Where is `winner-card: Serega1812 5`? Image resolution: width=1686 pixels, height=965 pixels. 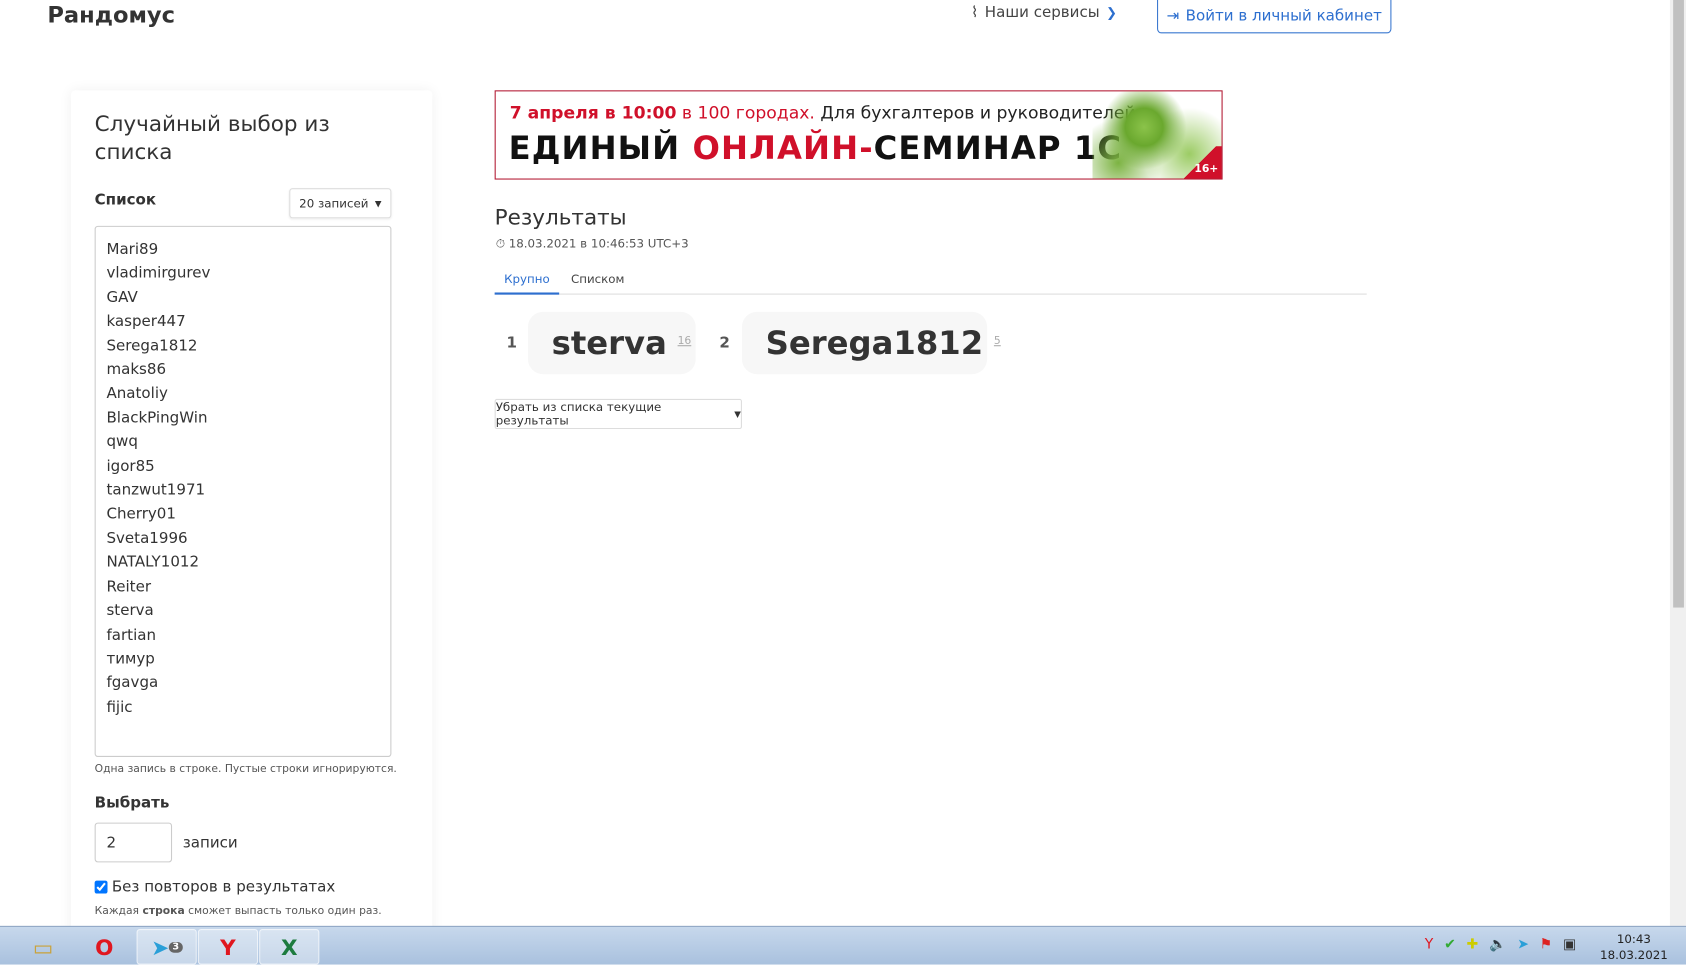
winner-card: Serega1812 5 is located at coordinates (871, 343).